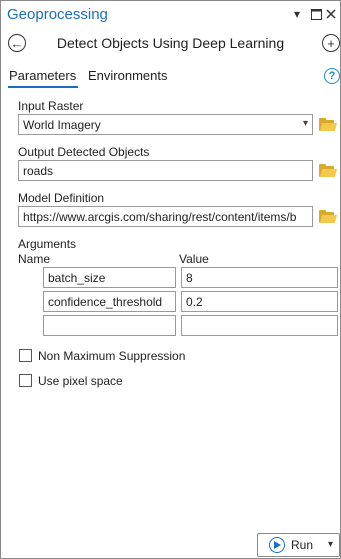 The height and width of the screenshot is (559, 341). I want to click on argument-name-cell: confidence_threshold, so click(109, 301).